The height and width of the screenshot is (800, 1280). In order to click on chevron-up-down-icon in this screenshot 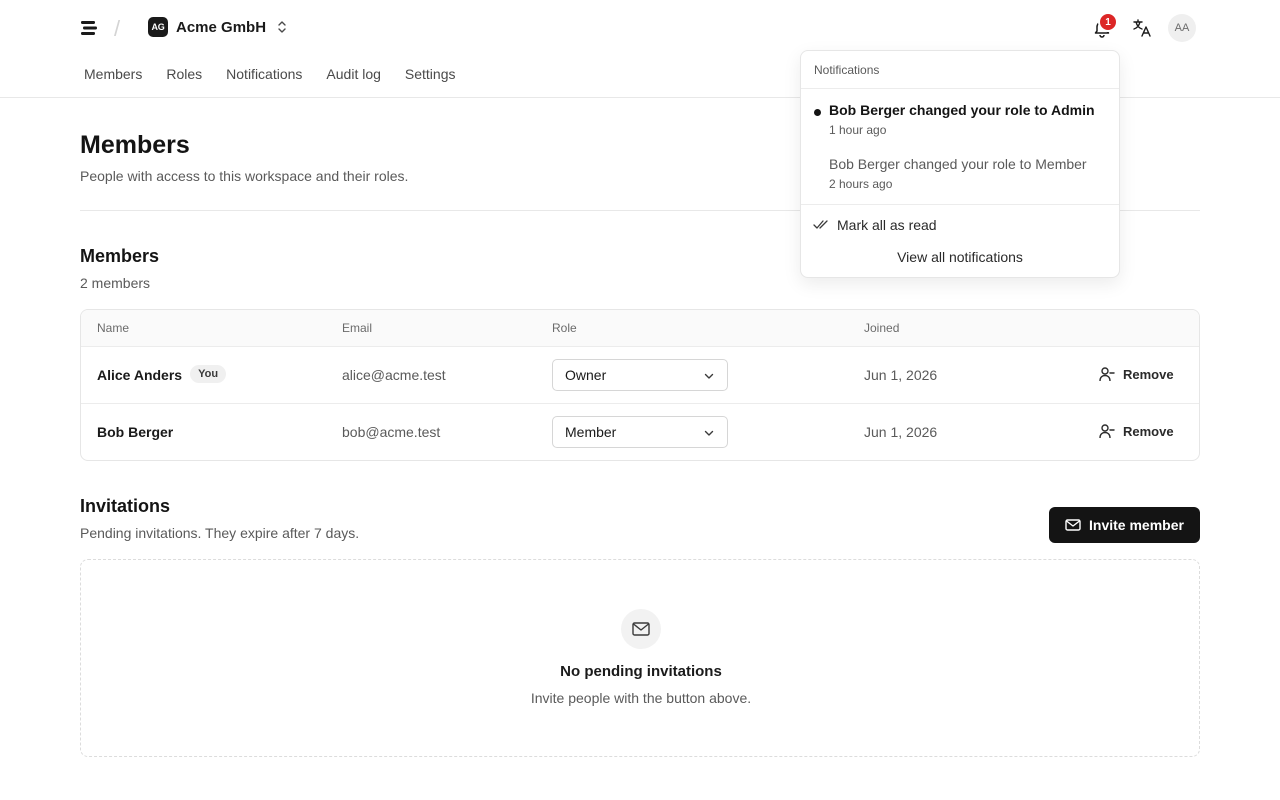, I will do `click(282, 27)`.